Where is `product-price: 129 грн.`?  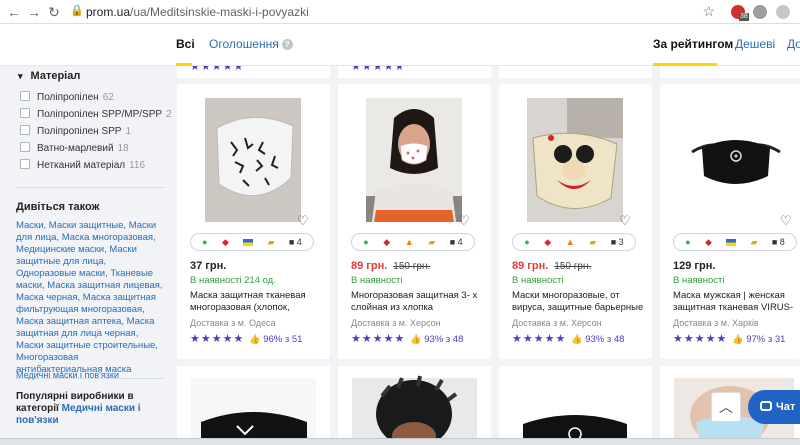 product-price: 129 грн. is located at coordinates (694, 266).